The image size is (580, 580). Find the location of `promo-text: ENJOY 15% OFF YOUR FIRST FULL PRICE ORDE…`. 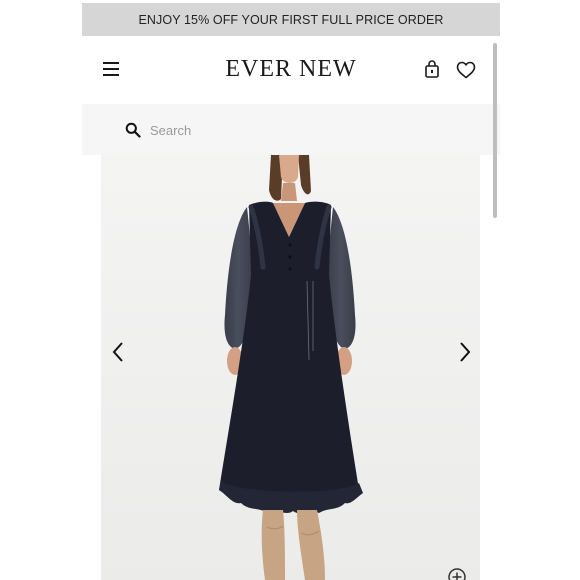

promo-text: ENJOY 15% OFF YOUR FIRST FULL PRICE ORDE… is located at coordinates (291, 19).